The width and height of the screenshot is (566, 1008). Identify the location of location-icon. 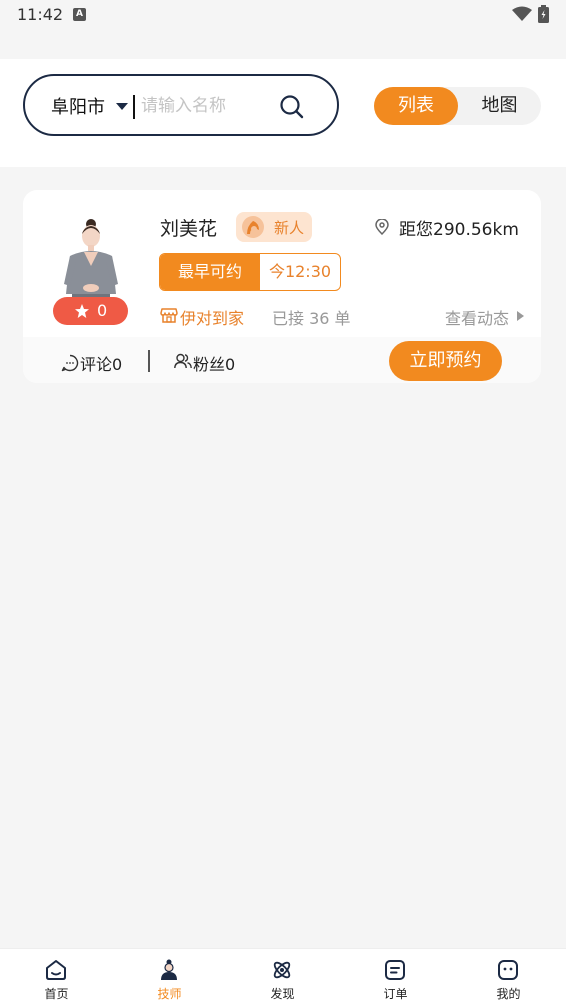
(382, 227).